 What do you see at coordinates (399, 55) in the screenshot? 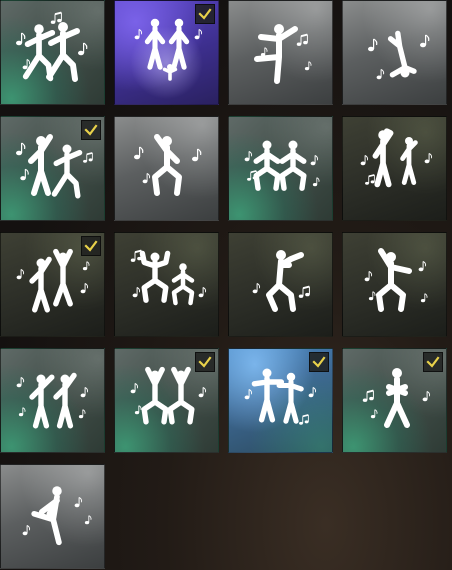
I see `breakdance-freeze-icon` at bounding box center [399, 55].